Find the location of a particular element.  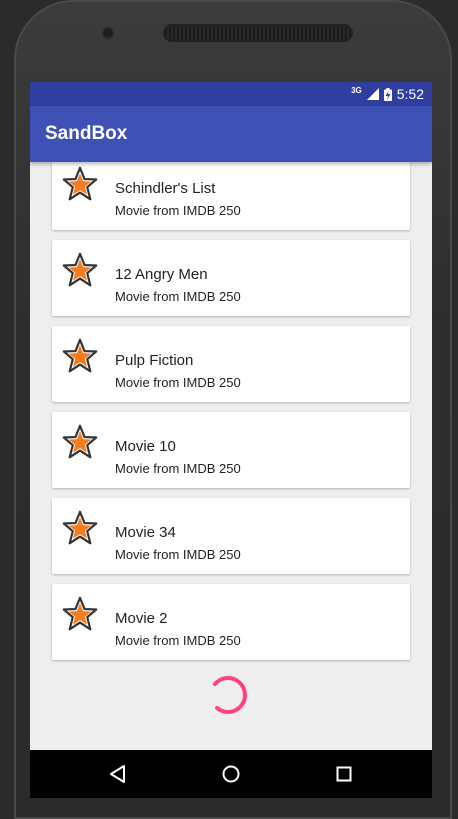

home-icon is located at coordinates (231, 774).